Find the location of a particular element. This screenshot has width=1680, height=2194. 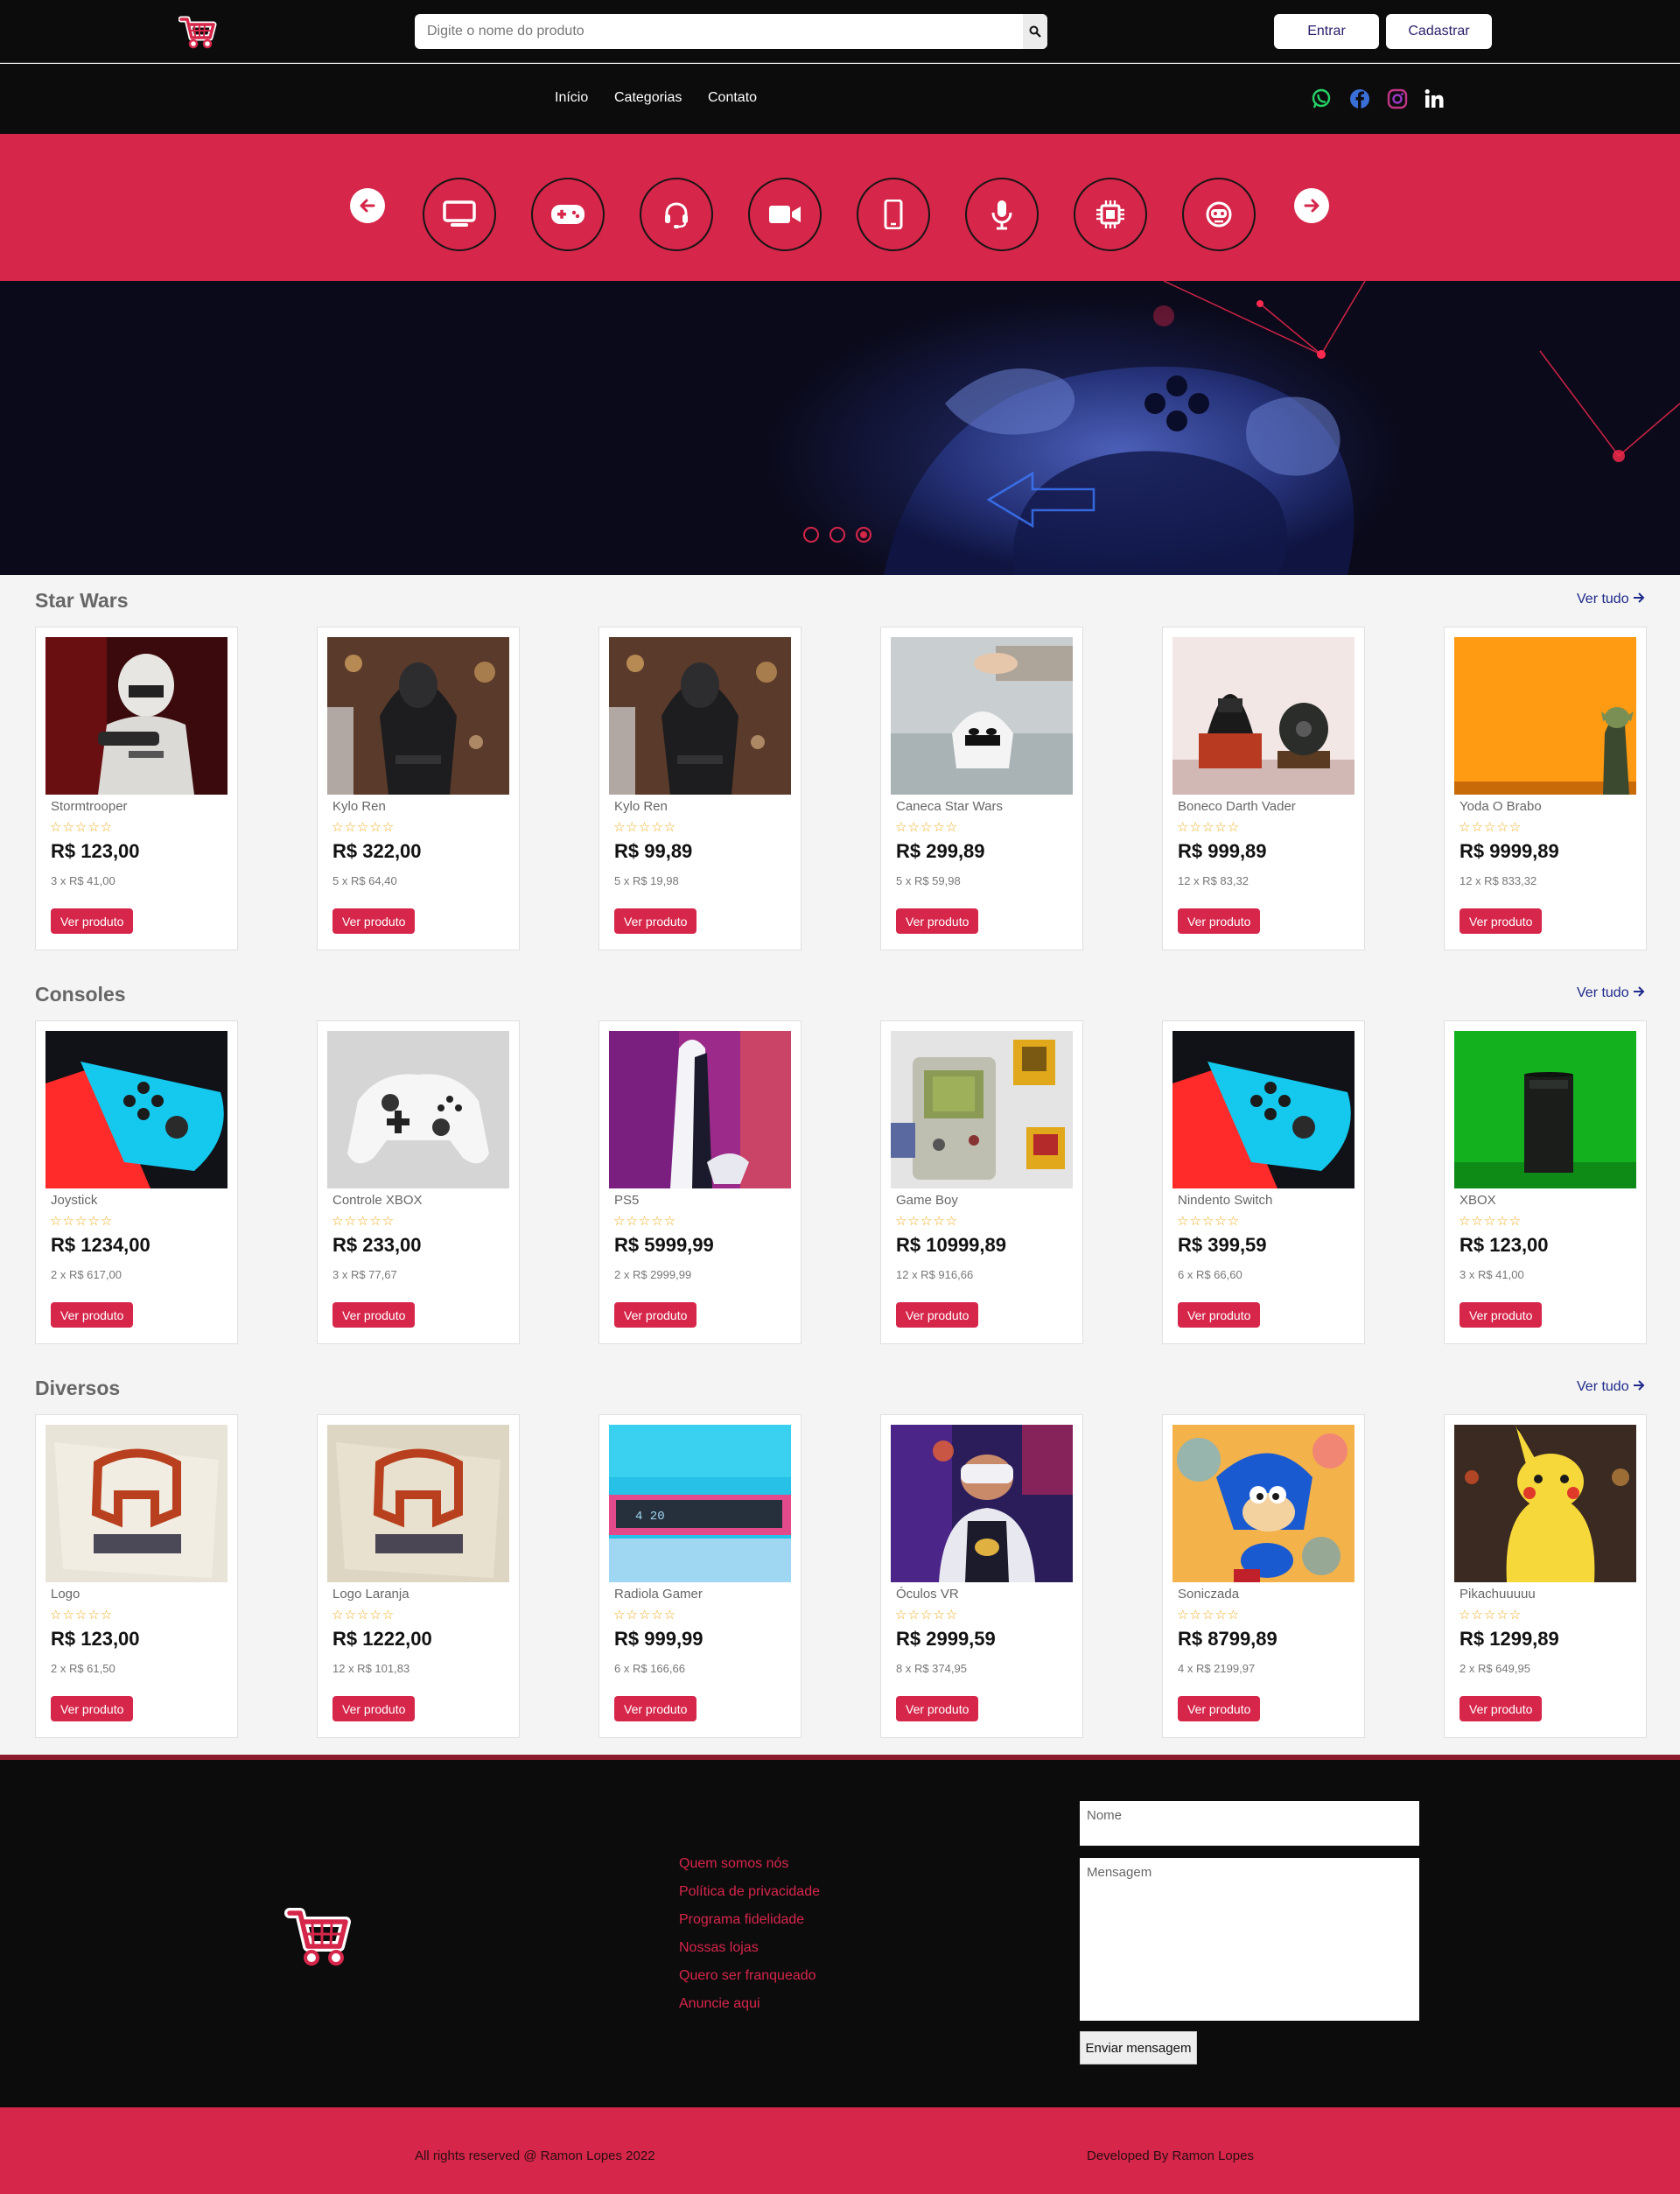

search-input is located at coordinates (729, 31).